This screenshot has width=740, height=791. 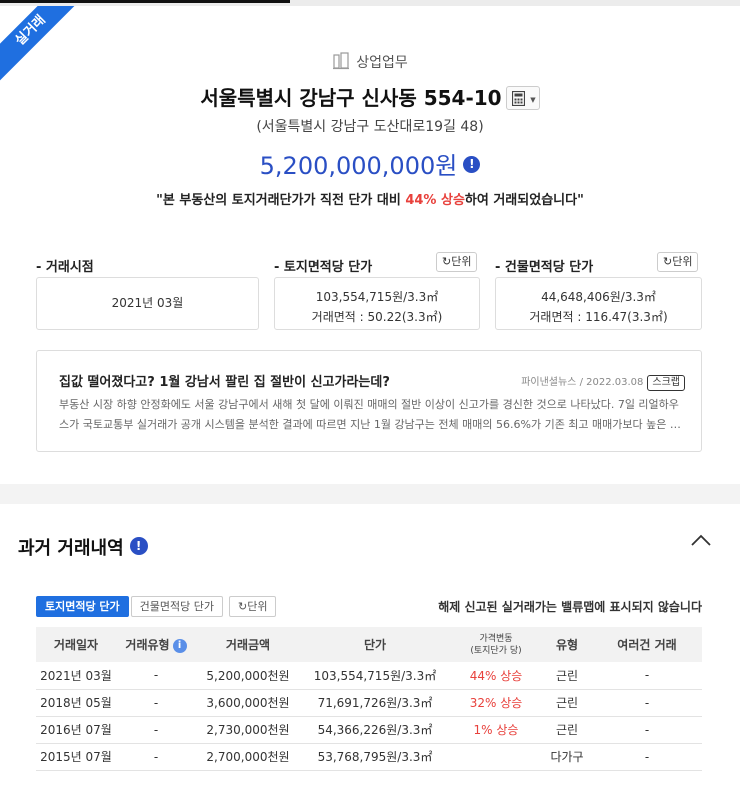 I want to click on history-unit-toggle: ↻단위, so click(x=253, y=606).